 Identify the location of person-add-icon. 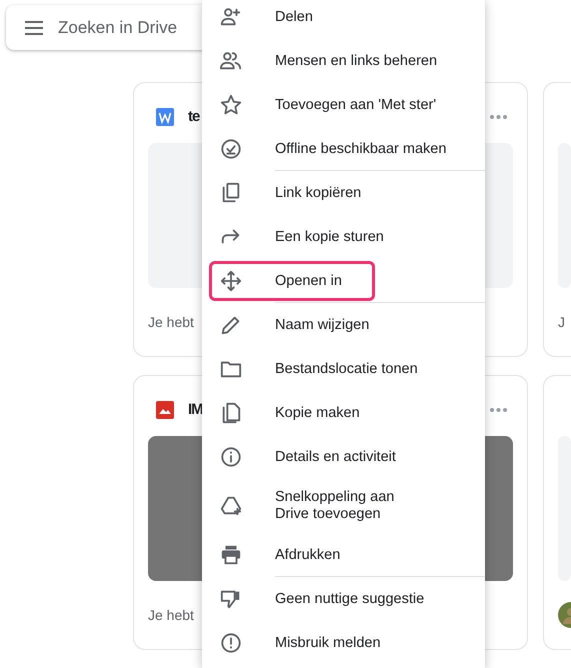
(231, 17).